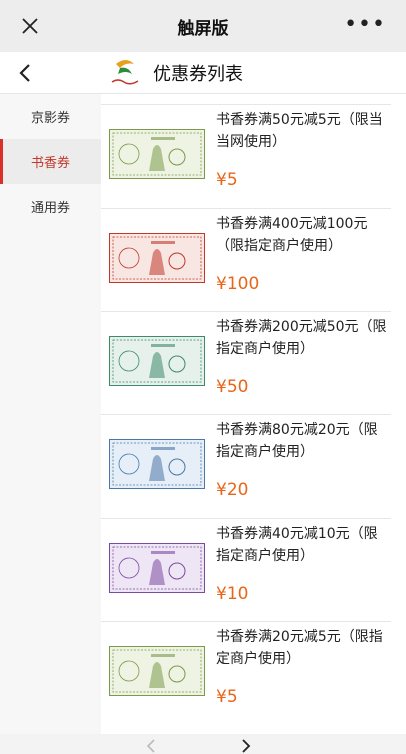 This screenshot has height=754, width=406. Describe the element at coordinates (246, 362) in the screenshot. I see `coupon-item: 书香券满200元减50元（限指定商户使用） ¥50` at that location.